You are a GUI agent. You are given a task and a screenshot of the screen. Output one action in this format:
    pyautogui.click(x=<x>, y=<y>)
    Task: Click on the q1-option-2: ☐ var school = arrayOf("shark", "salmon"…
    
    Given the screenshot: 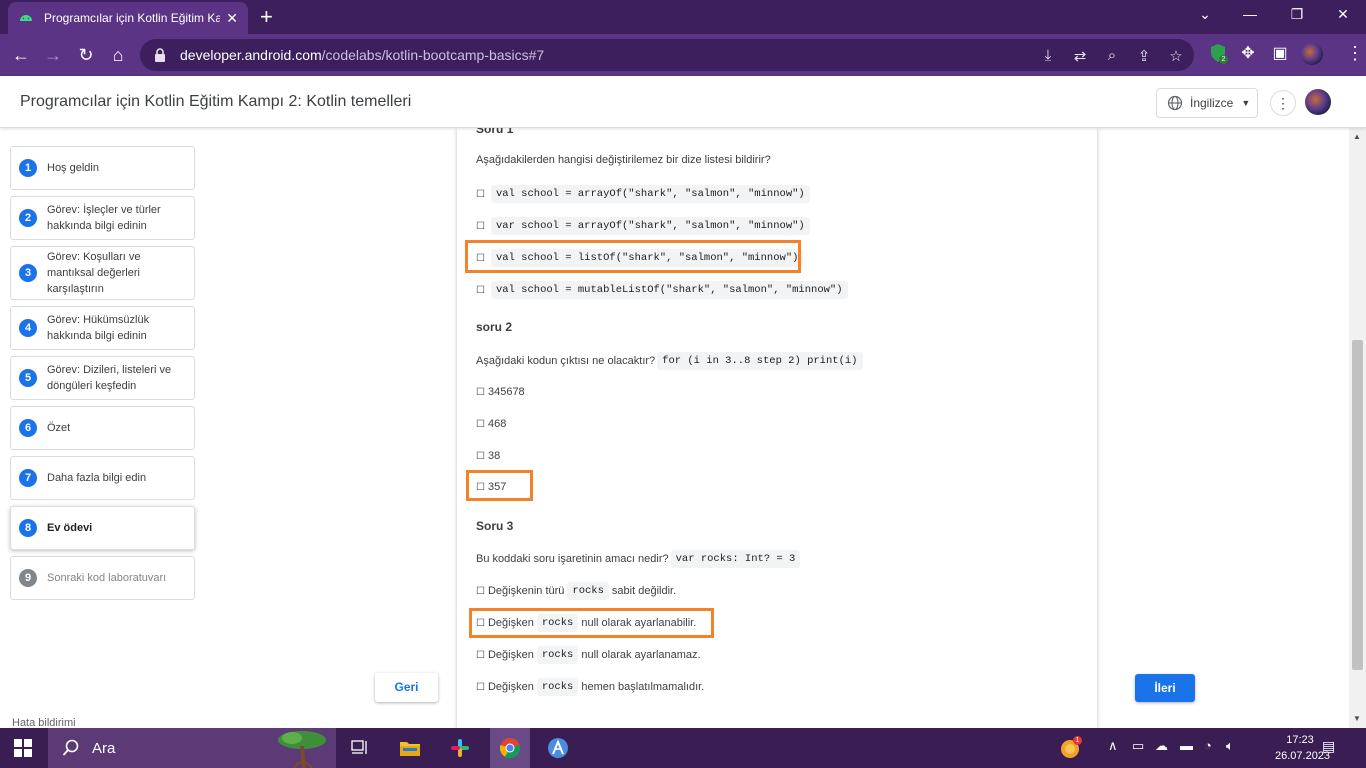 What is the action you would take?
    pyautogui.click(x=644, y=226)
    